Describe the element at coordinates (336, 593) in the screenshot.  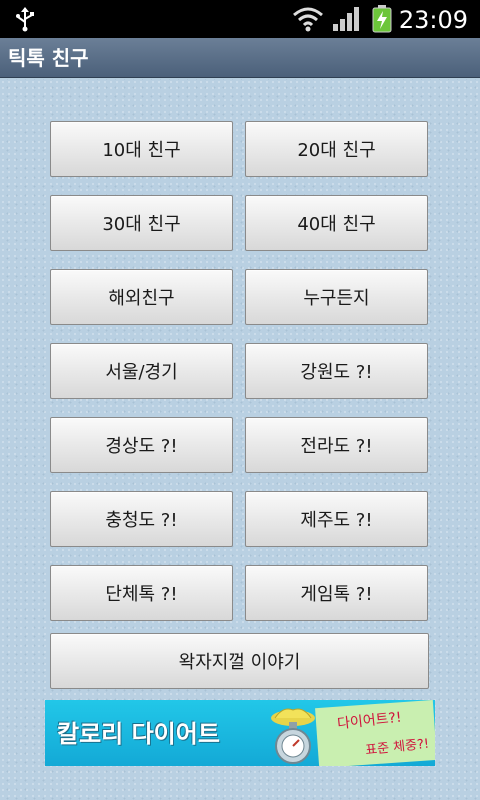
I see `game-talk-button: 게임톡 ?!` at that location.